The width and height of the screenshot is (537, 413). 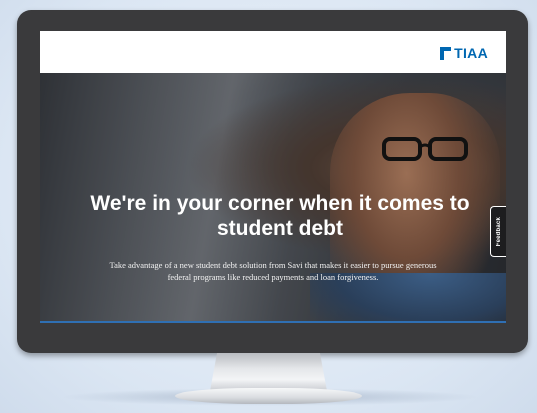 What do you see at coordinates (268, 396) in the screenshot?
I see `monitor-stand-base` at bounding box center [268, 396].